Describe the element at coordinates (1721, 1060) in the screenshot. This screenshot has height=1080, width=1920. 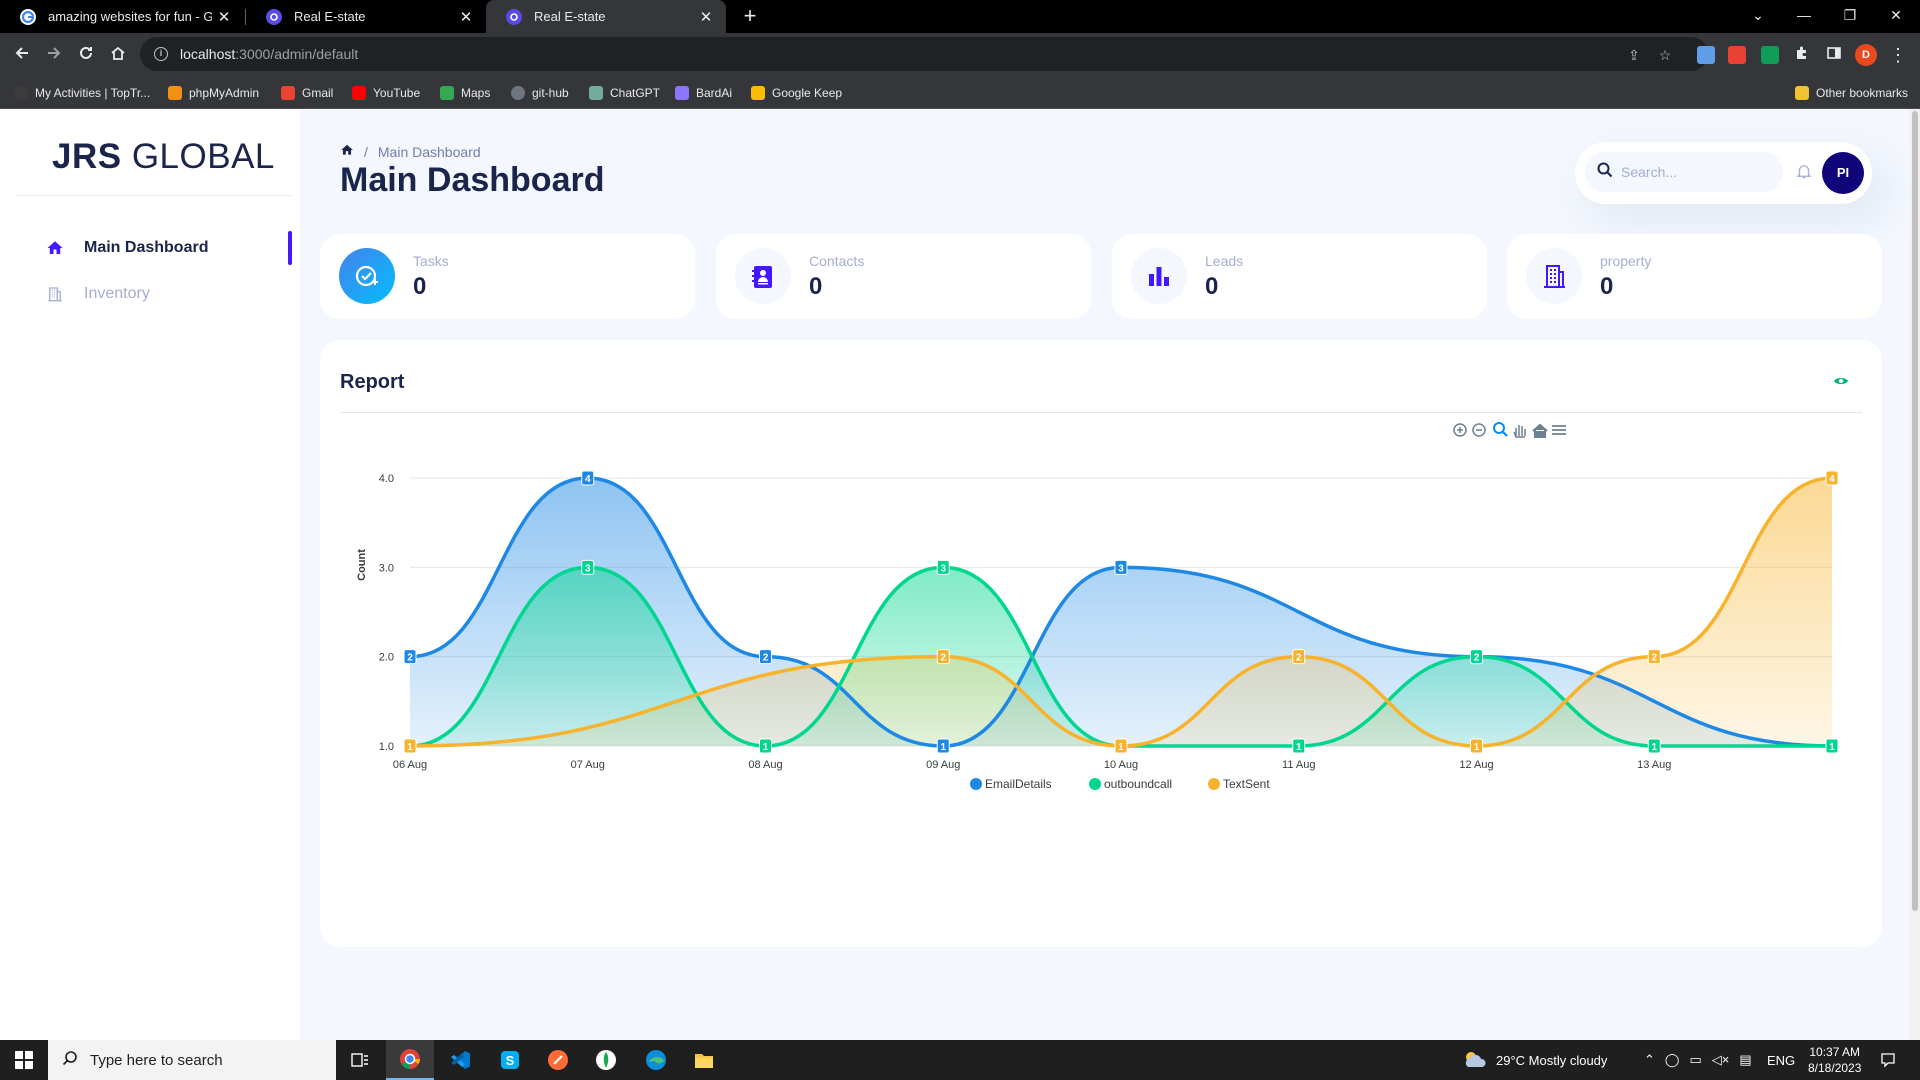
I see `volume-muted-icon: ◁×` at that location.